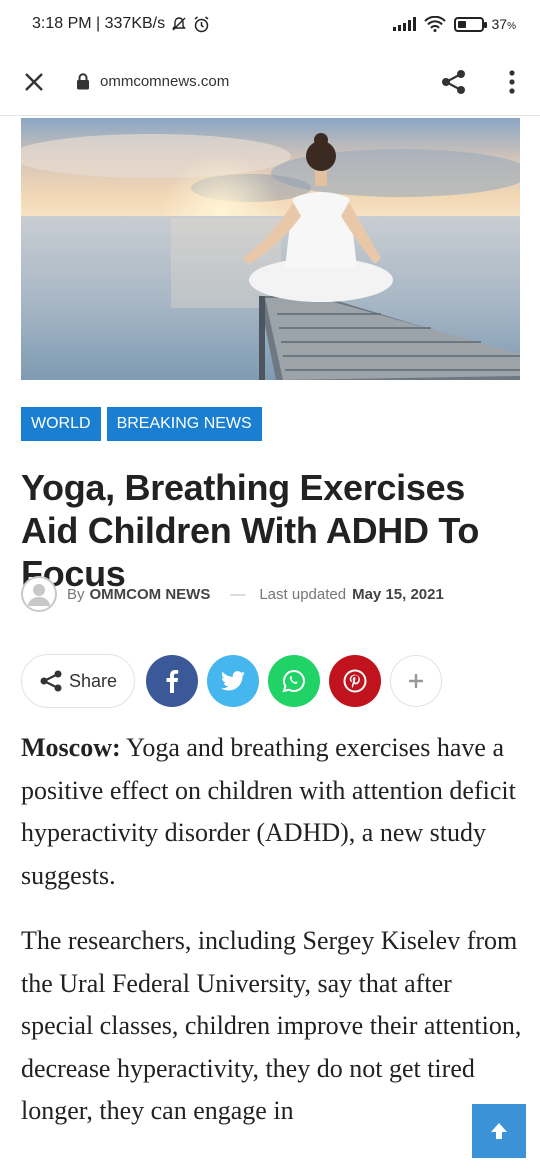 Image resolution: width=540 pixels, height=1170 pixels. Describe the element at coordinates (76, 594) in the screenshot. I see `by-label: By` at that location.